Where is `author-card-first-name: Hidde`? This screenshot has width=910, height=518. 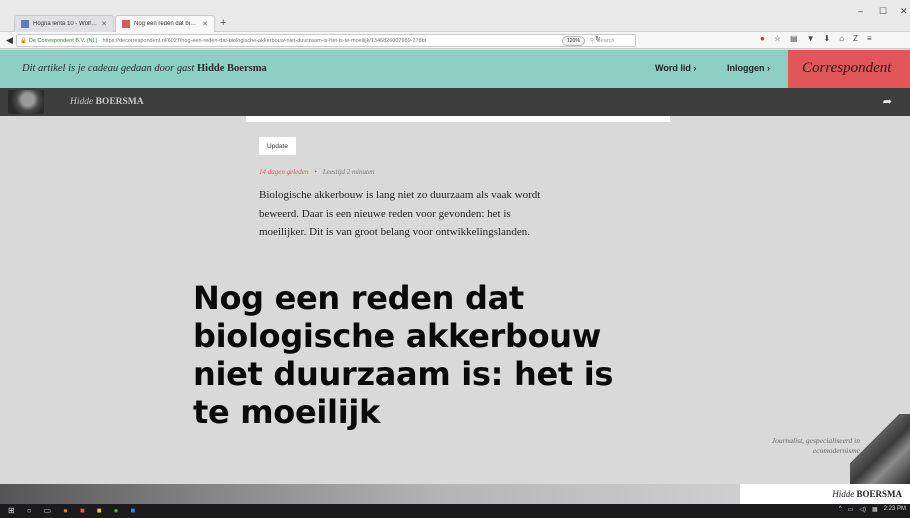
author-card-first-name: Hidde is located at coordinates (843, 494).